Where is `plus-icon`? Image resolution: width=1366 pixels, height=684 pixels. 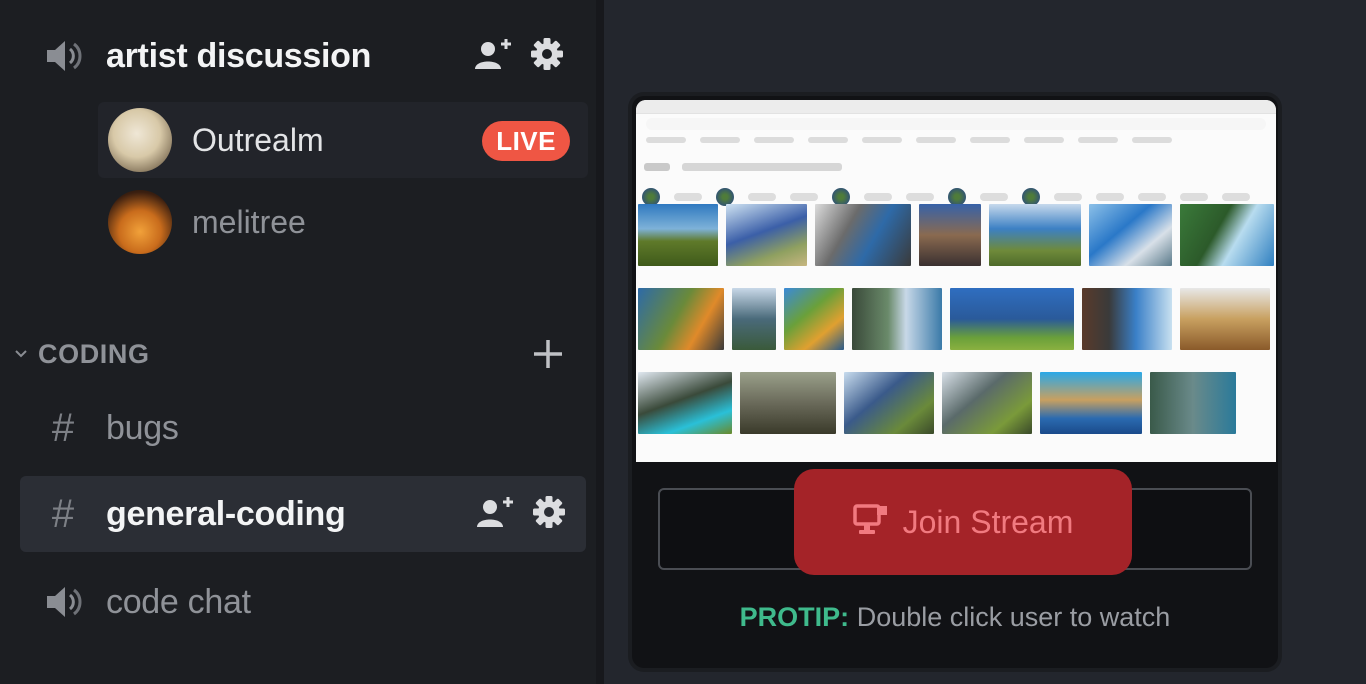 plus-icon is located at coordinates (548, 354).